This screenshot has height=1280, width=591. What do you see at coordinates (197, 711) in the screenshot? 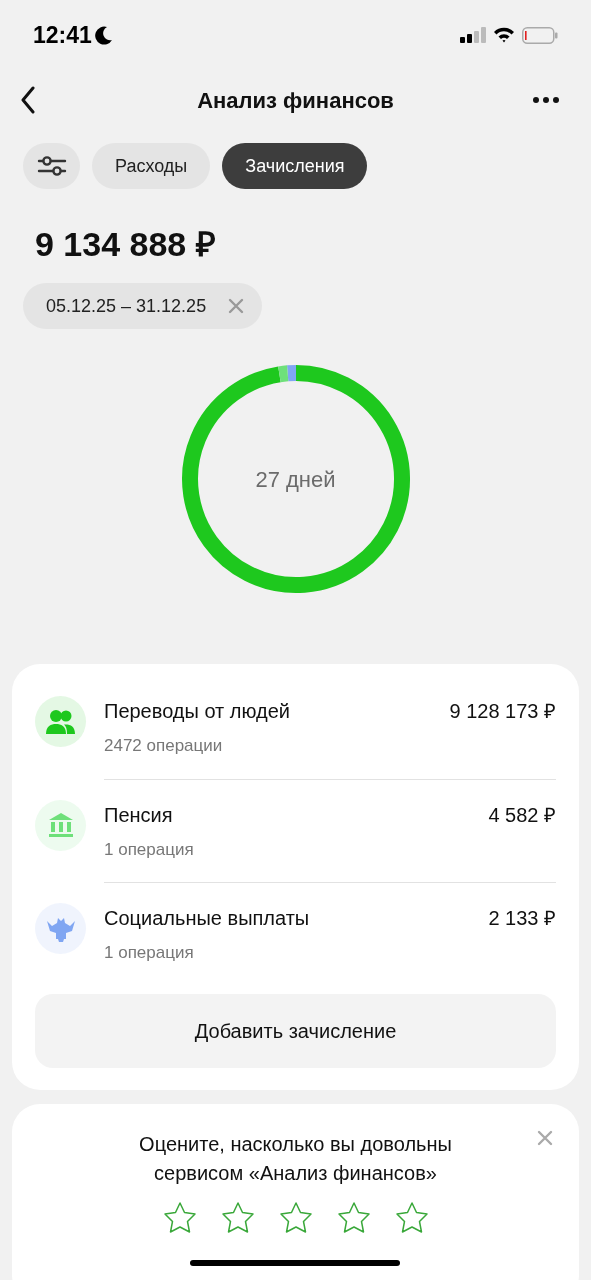
I see `category-title: Переводы от людей` at bounding box center [197, 711].